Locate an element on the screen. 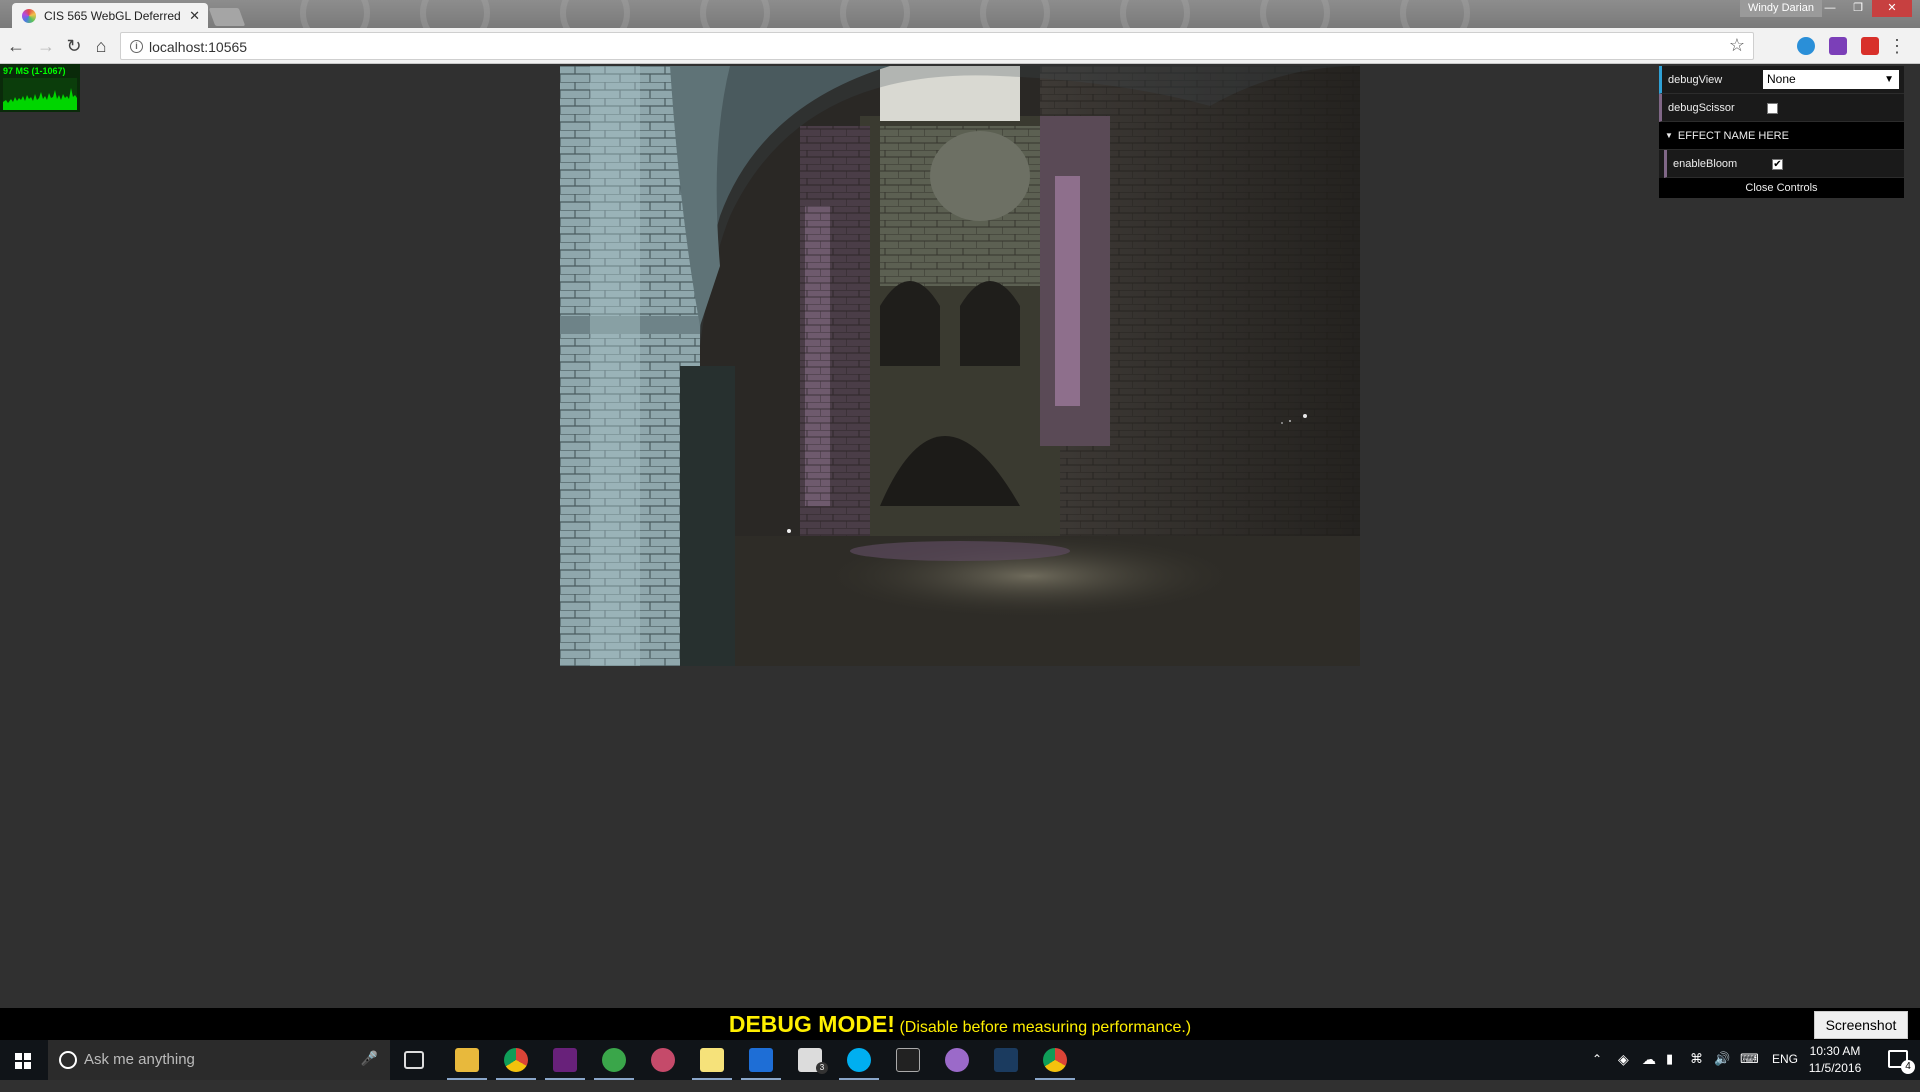 The height and width of the screenshot is (1092, 1920). window-close-icon: ✕ is located at coordinates (1892, 8).